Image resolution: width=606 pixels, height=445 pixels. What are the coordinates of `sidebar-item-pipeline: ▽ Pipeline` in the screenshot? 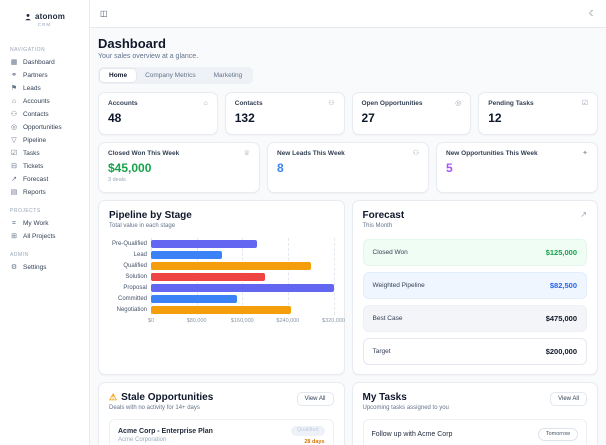 It's located at (44, 140).